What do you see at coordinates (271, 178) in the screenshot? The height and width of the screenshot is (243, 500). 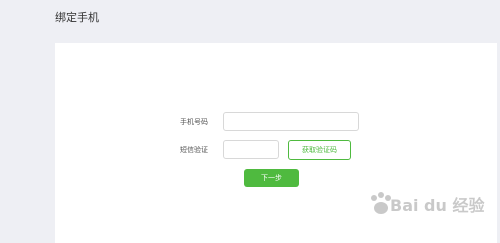 I see `next-step-button: 下一步` at bounding box center [271, 178].